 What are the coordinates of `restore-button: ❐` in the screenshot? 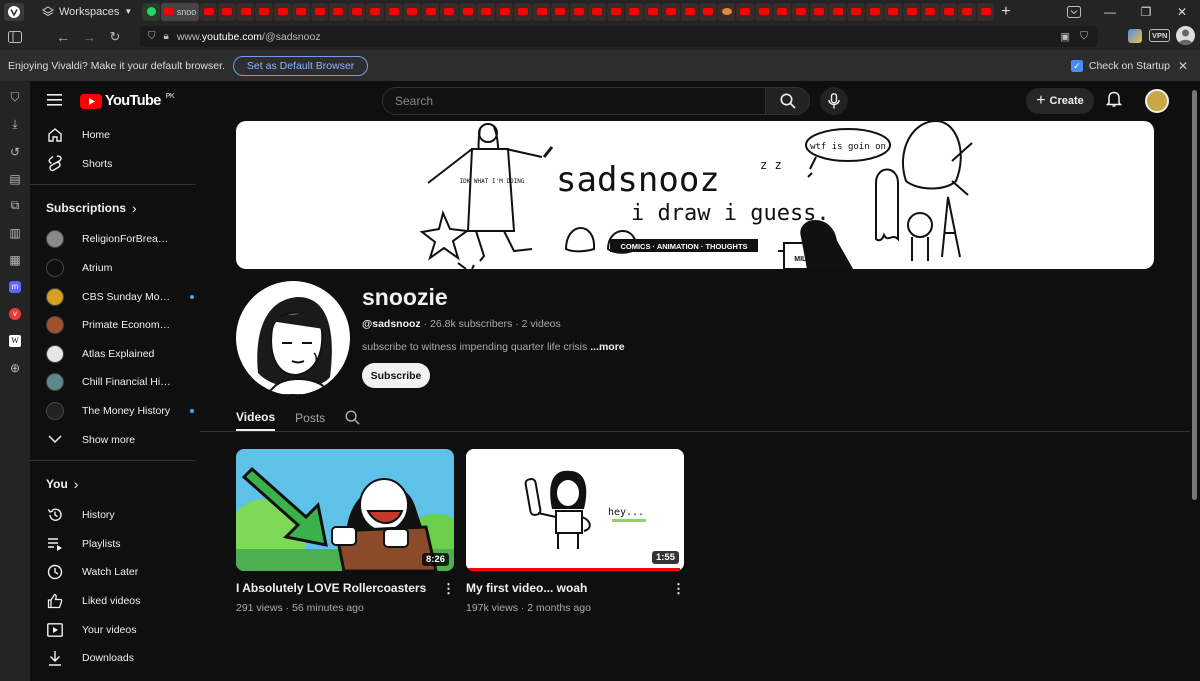 It's located at (1146, 12).